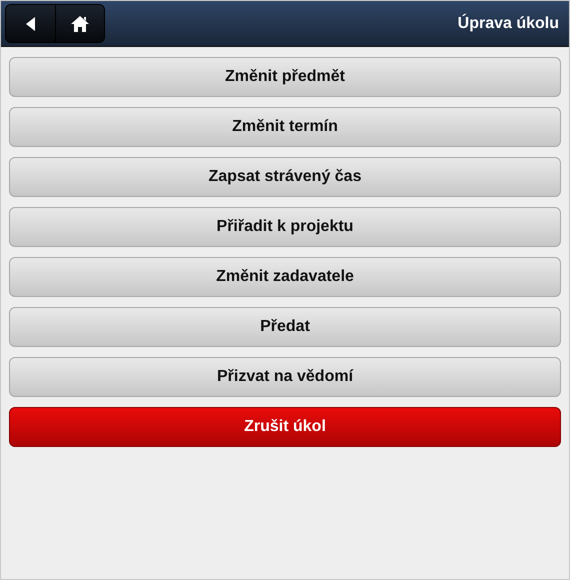 The height and width of the screenshot is (580, 570). What do you see at coordinates (285, 77) in the screenshot?
I see `action-button: Změnit předmět` at bounding box center [285, 77].